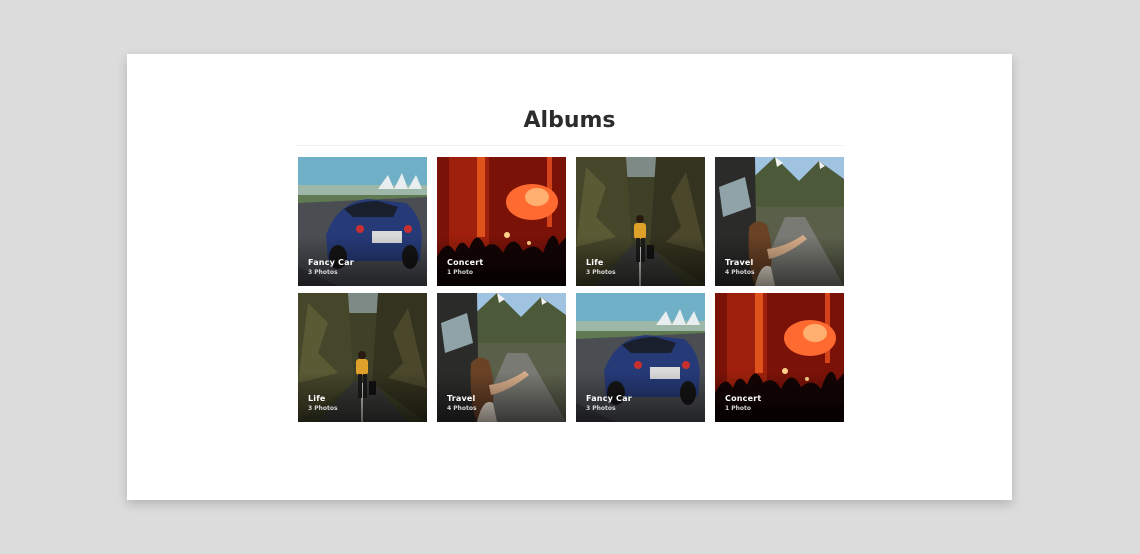  I want to click on page-title: Albums, so click(569, 120).